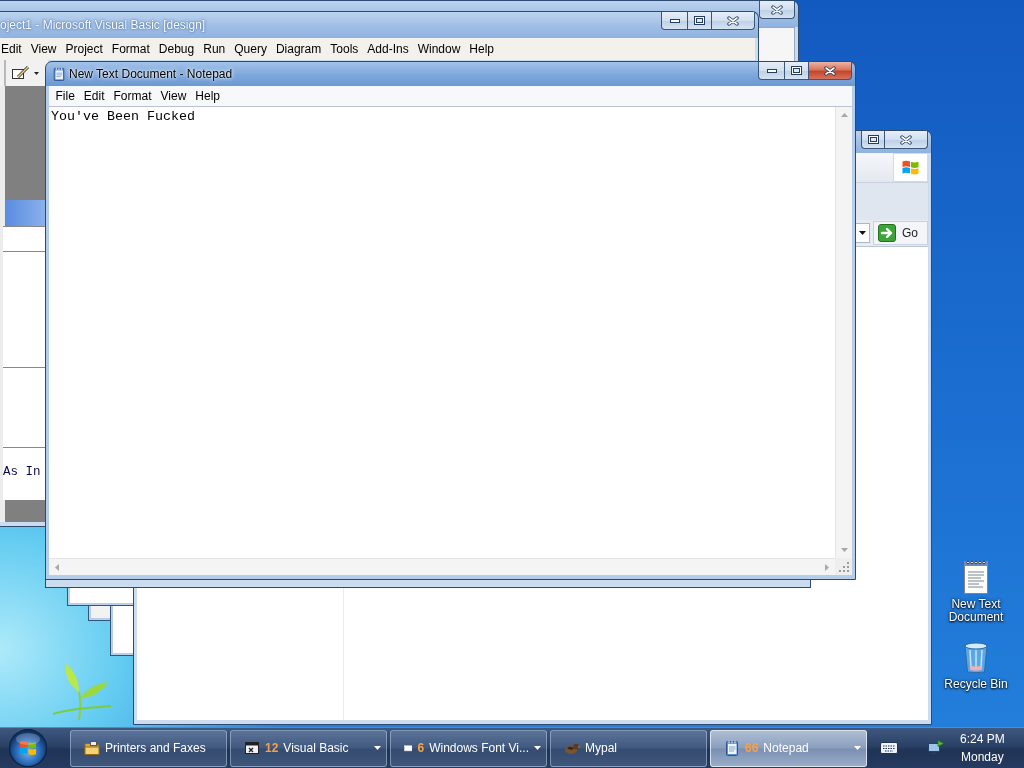  I want to click on folder-icon, so click(92, 748).